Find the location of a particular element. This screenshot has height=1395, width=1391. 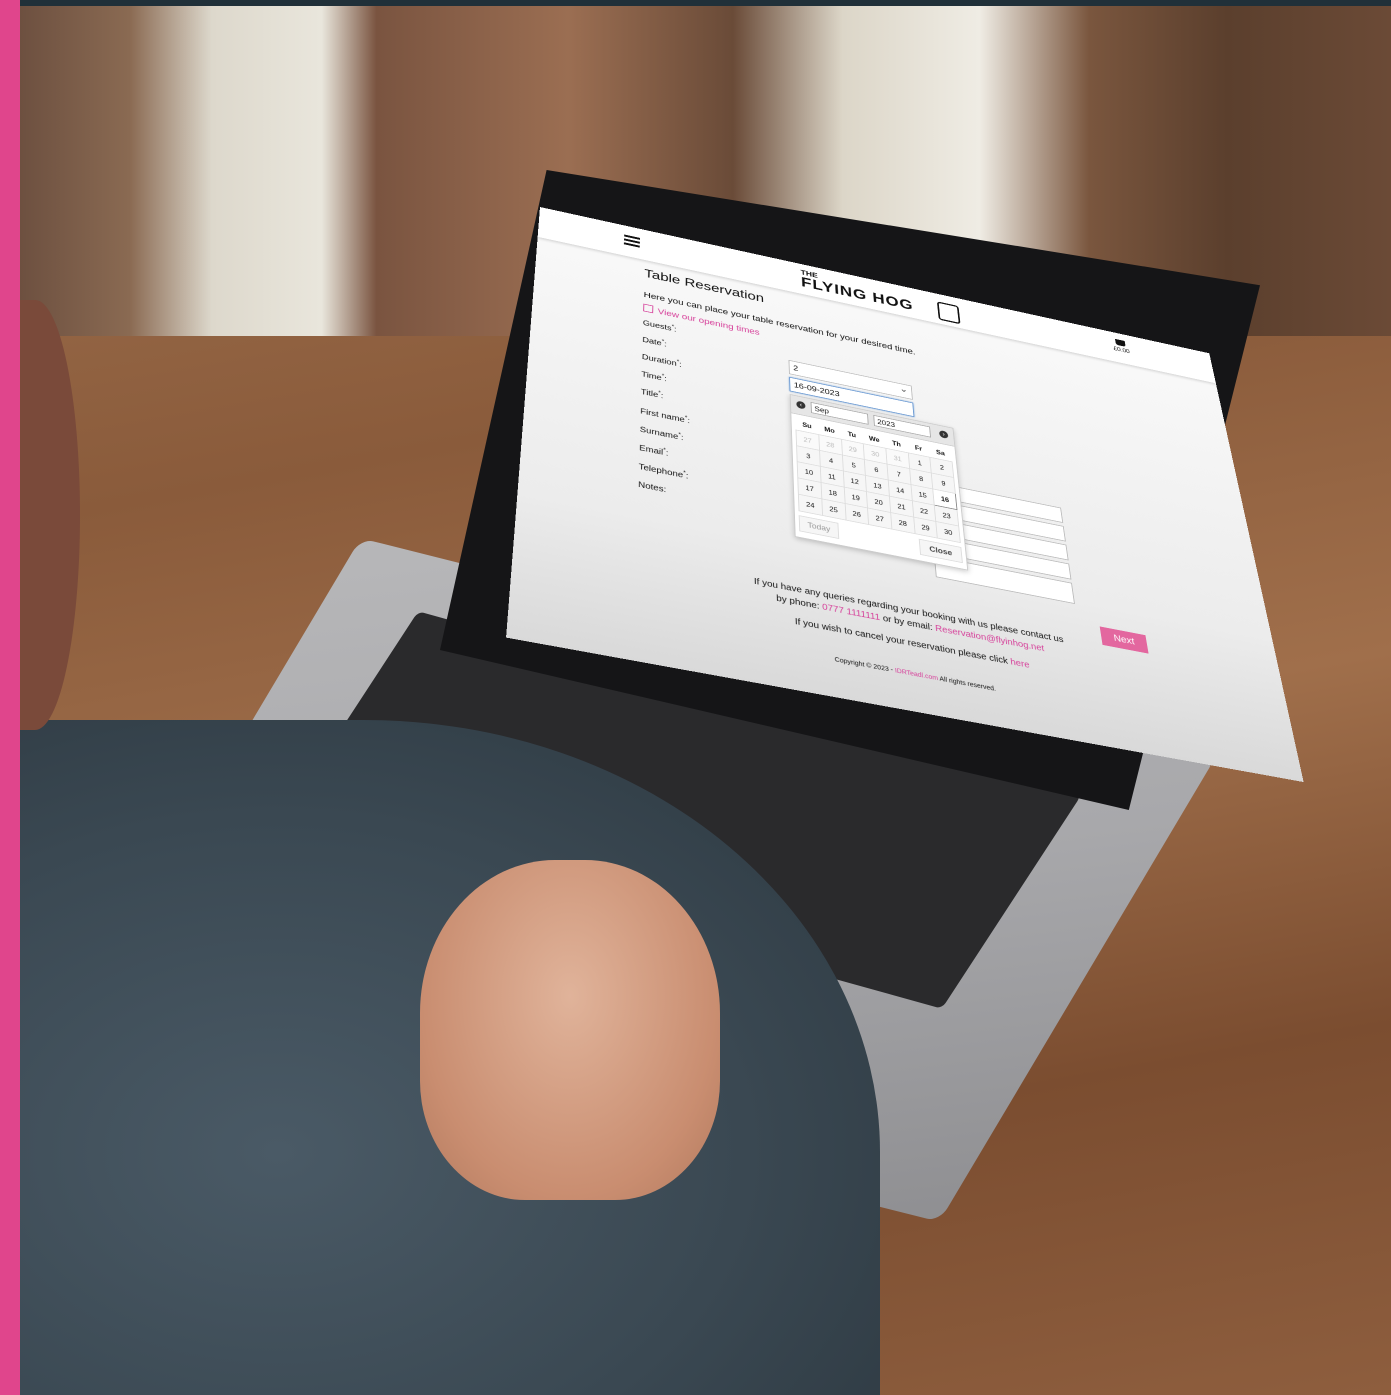

basket: £0.00 is located at coordinates (1121, 346).